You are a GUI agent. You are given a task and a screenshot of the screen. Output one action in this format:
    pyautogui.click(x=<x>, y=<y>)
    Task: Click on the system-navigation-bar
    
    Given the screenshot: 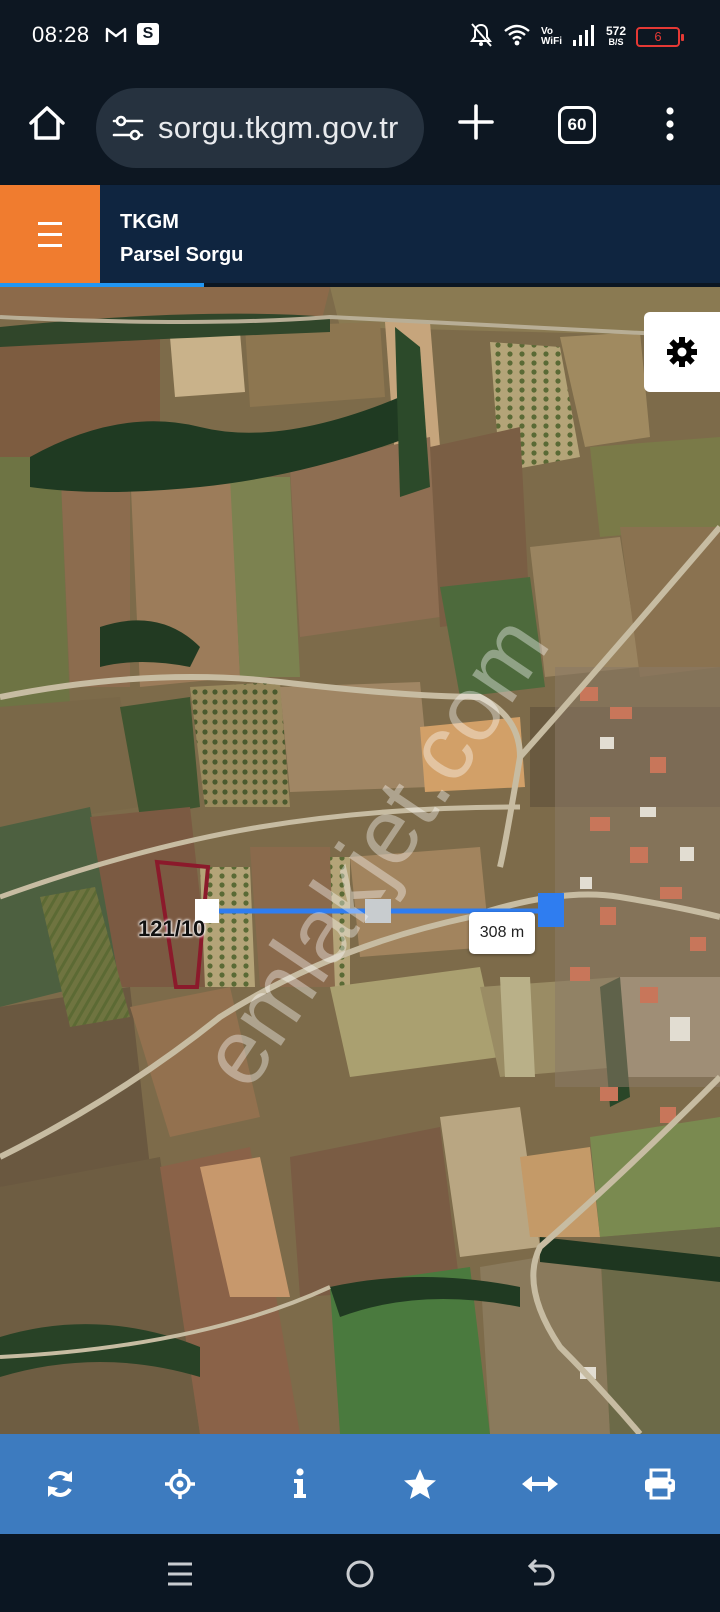 What is the action you would take?
    pyautogui.click(x=360, y=1573)
    